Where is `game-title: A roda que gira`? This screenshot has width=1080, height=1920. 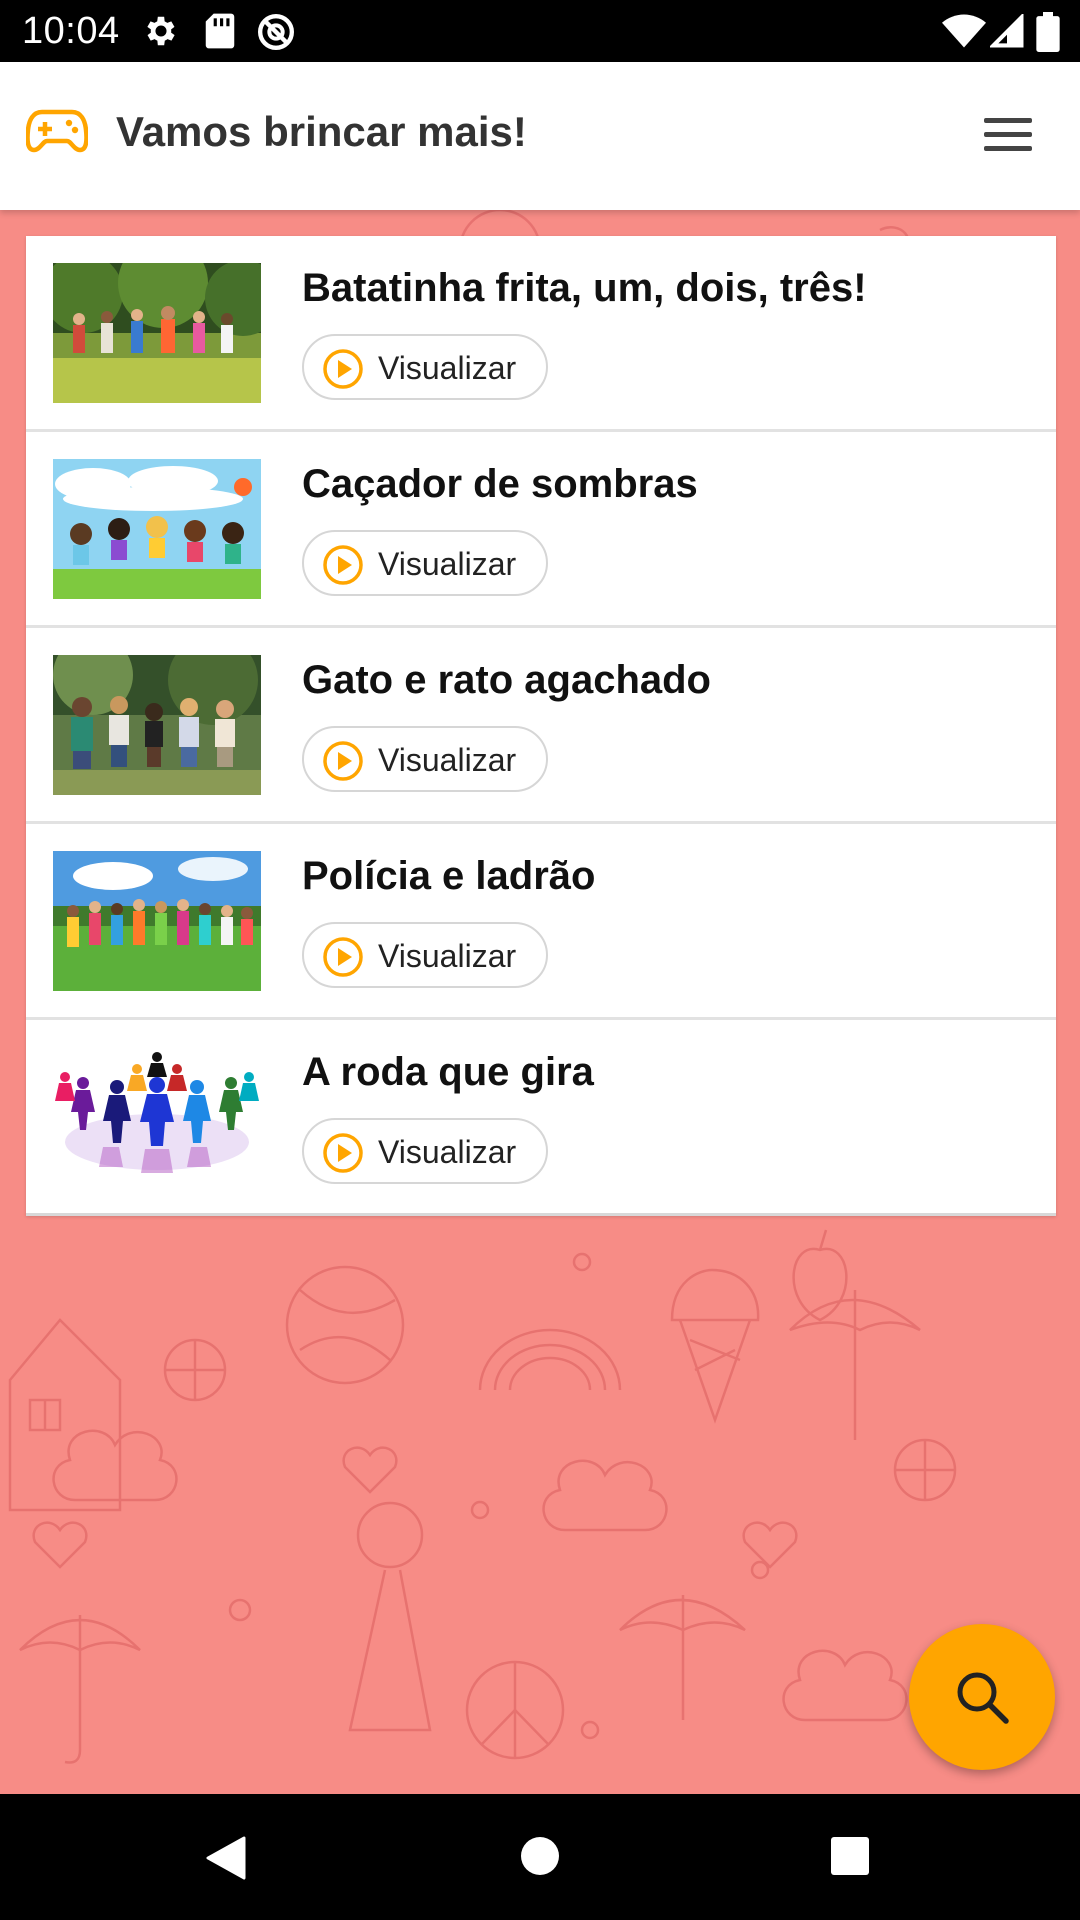
game-title: A roda que gira is located at coordinates (448, 1072).